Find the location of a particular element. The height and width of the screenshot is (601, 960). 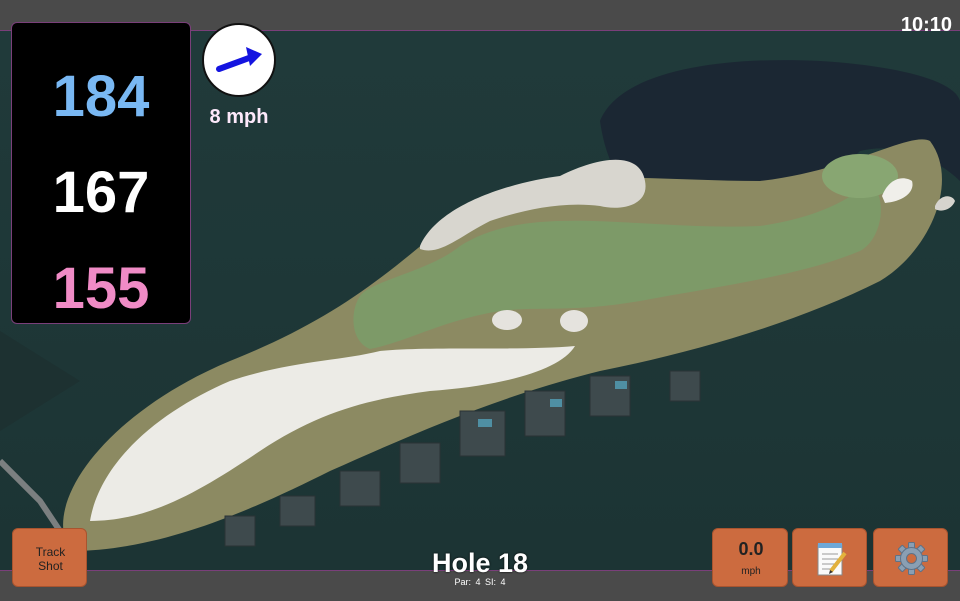

wind-direction-arrow-icon is located at coordinates (239, 59).